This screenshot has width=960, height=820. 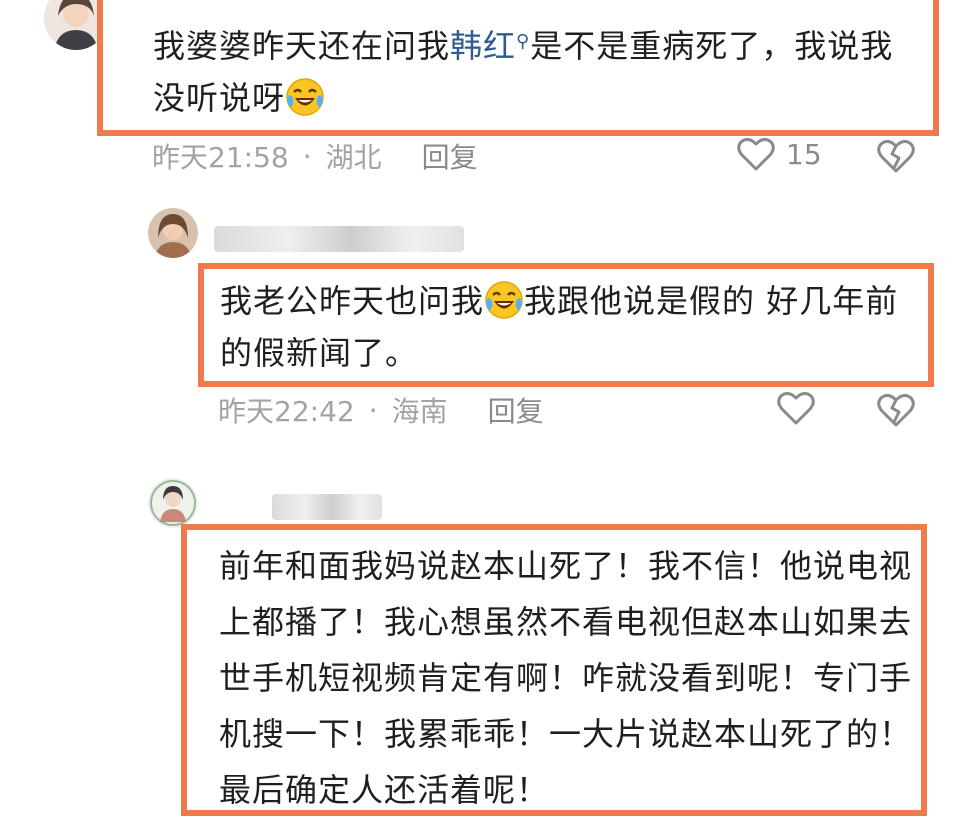 What do you see at coordinates (352, 301) in the screenshot?
I see `comment-text-part: 我老公昨天也问我` at bounding box center [352, 301].